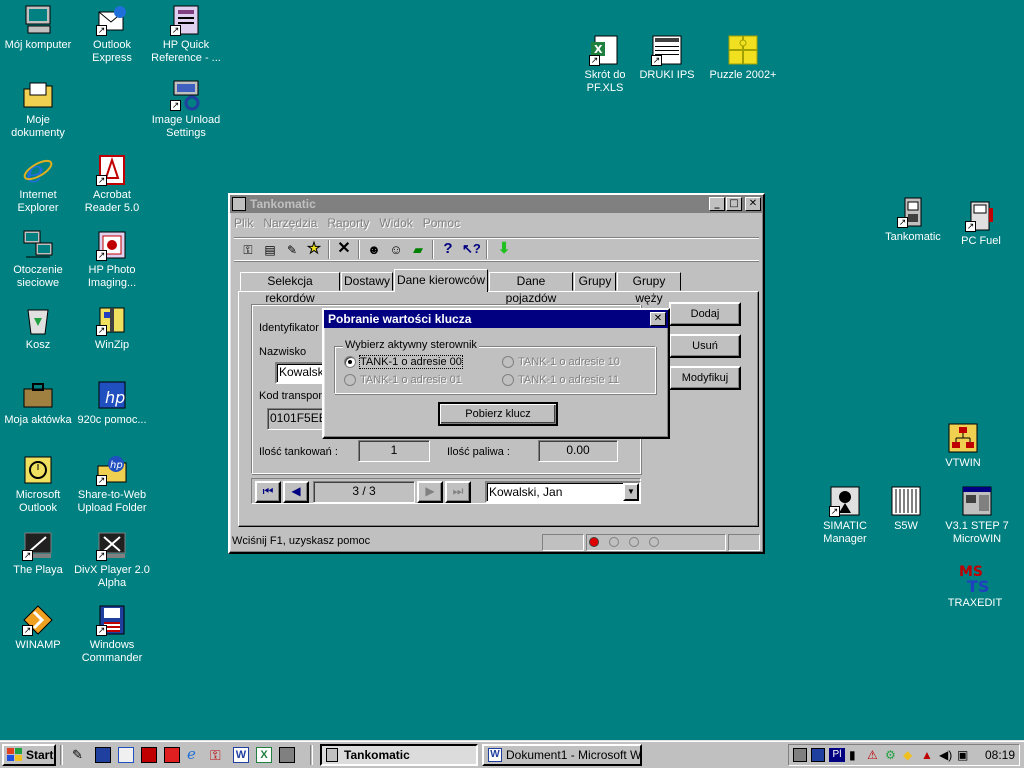 Image resolution: width=1024 pixels, height=768 pixels. Describe the element at coordinates (595, 281) in the screenshot. I see `tab-grupy: Grupy` at that location.